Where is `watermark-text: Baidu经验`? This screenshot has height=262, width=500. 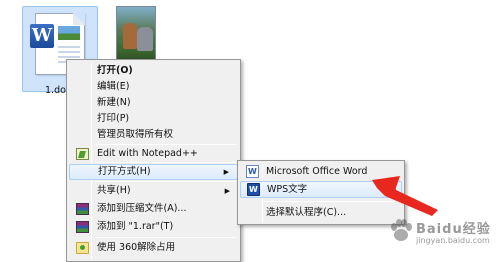
watermark-text: Baidu经验 is located at coordinates (453, 229).